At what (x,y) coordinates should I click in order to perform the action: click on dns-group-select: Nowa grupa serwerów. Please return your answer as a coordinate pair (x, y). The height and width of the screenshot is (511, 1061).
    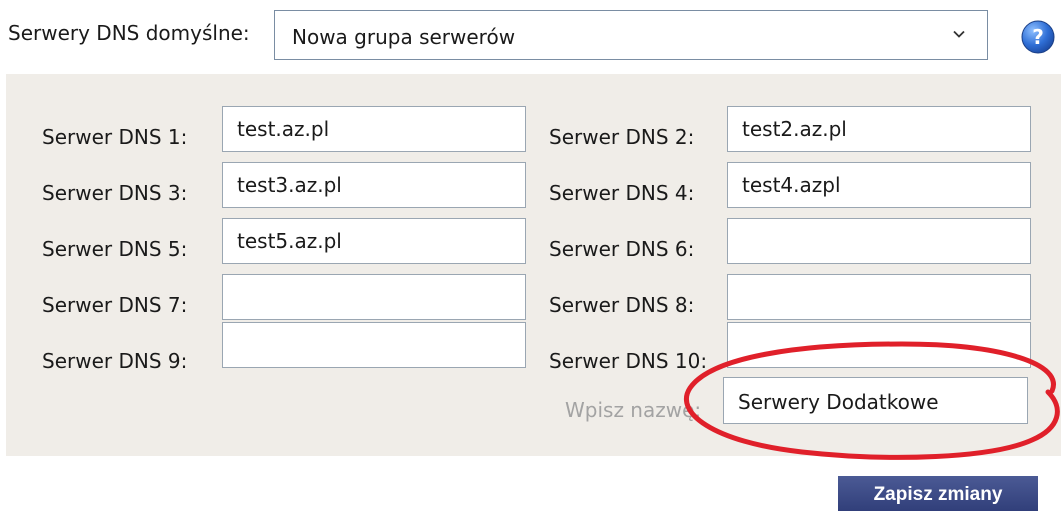
    Looking at the image, I should click on (631, 35).